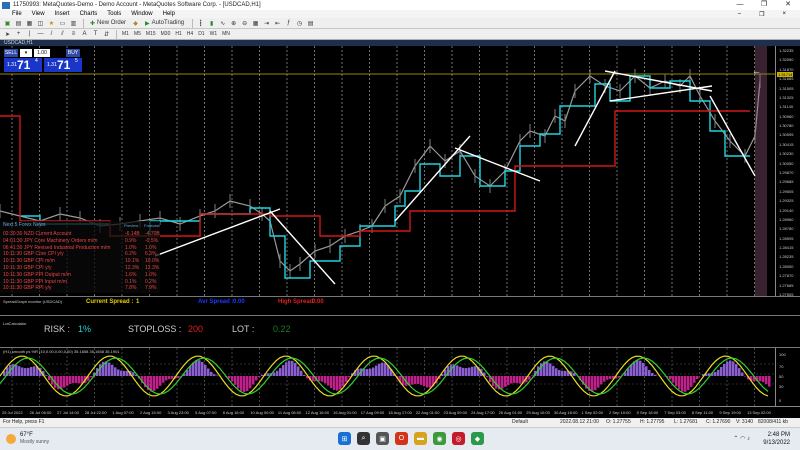  What do you see at coordinates (217, 232) in the screenshot?
I see `trendline` at bounding box center [217, 232].